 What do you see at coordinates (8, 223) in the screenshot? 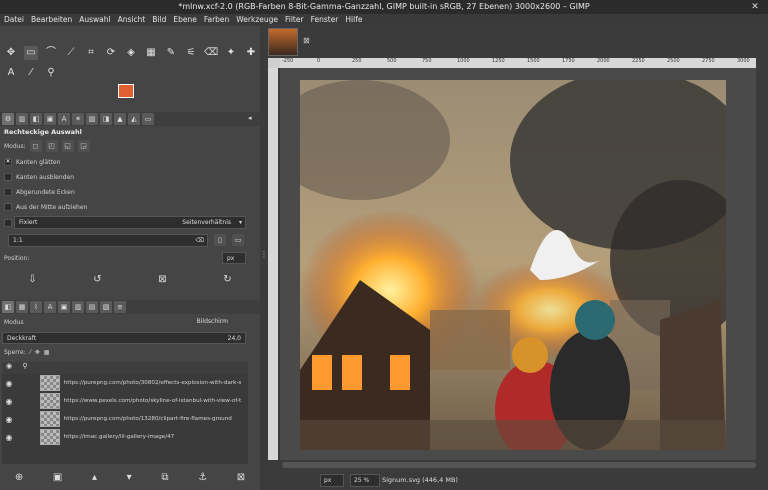
I see `fixed-checkbox` at bounding box center [8, 223].